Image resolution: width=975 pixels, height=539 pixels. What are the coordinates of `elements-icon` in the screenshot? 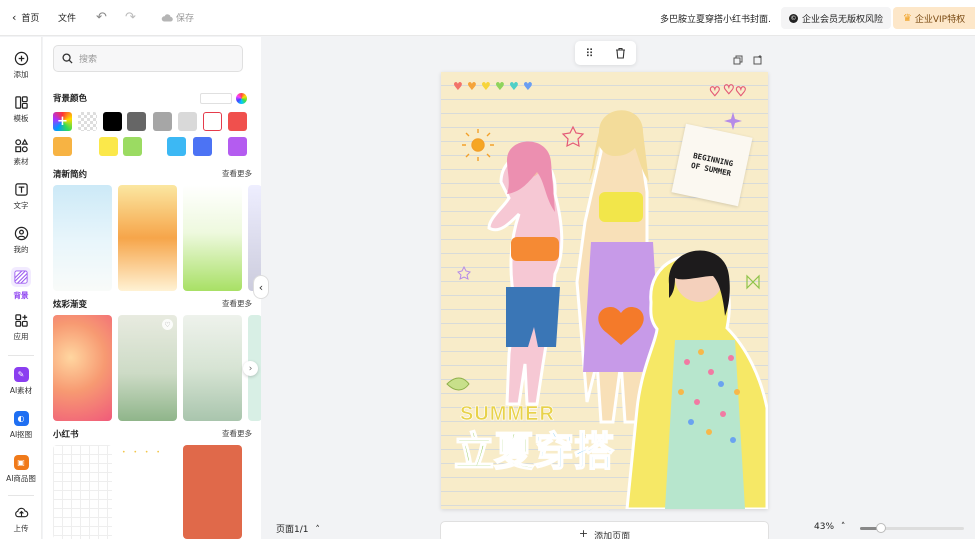 It's located at (21, 145).